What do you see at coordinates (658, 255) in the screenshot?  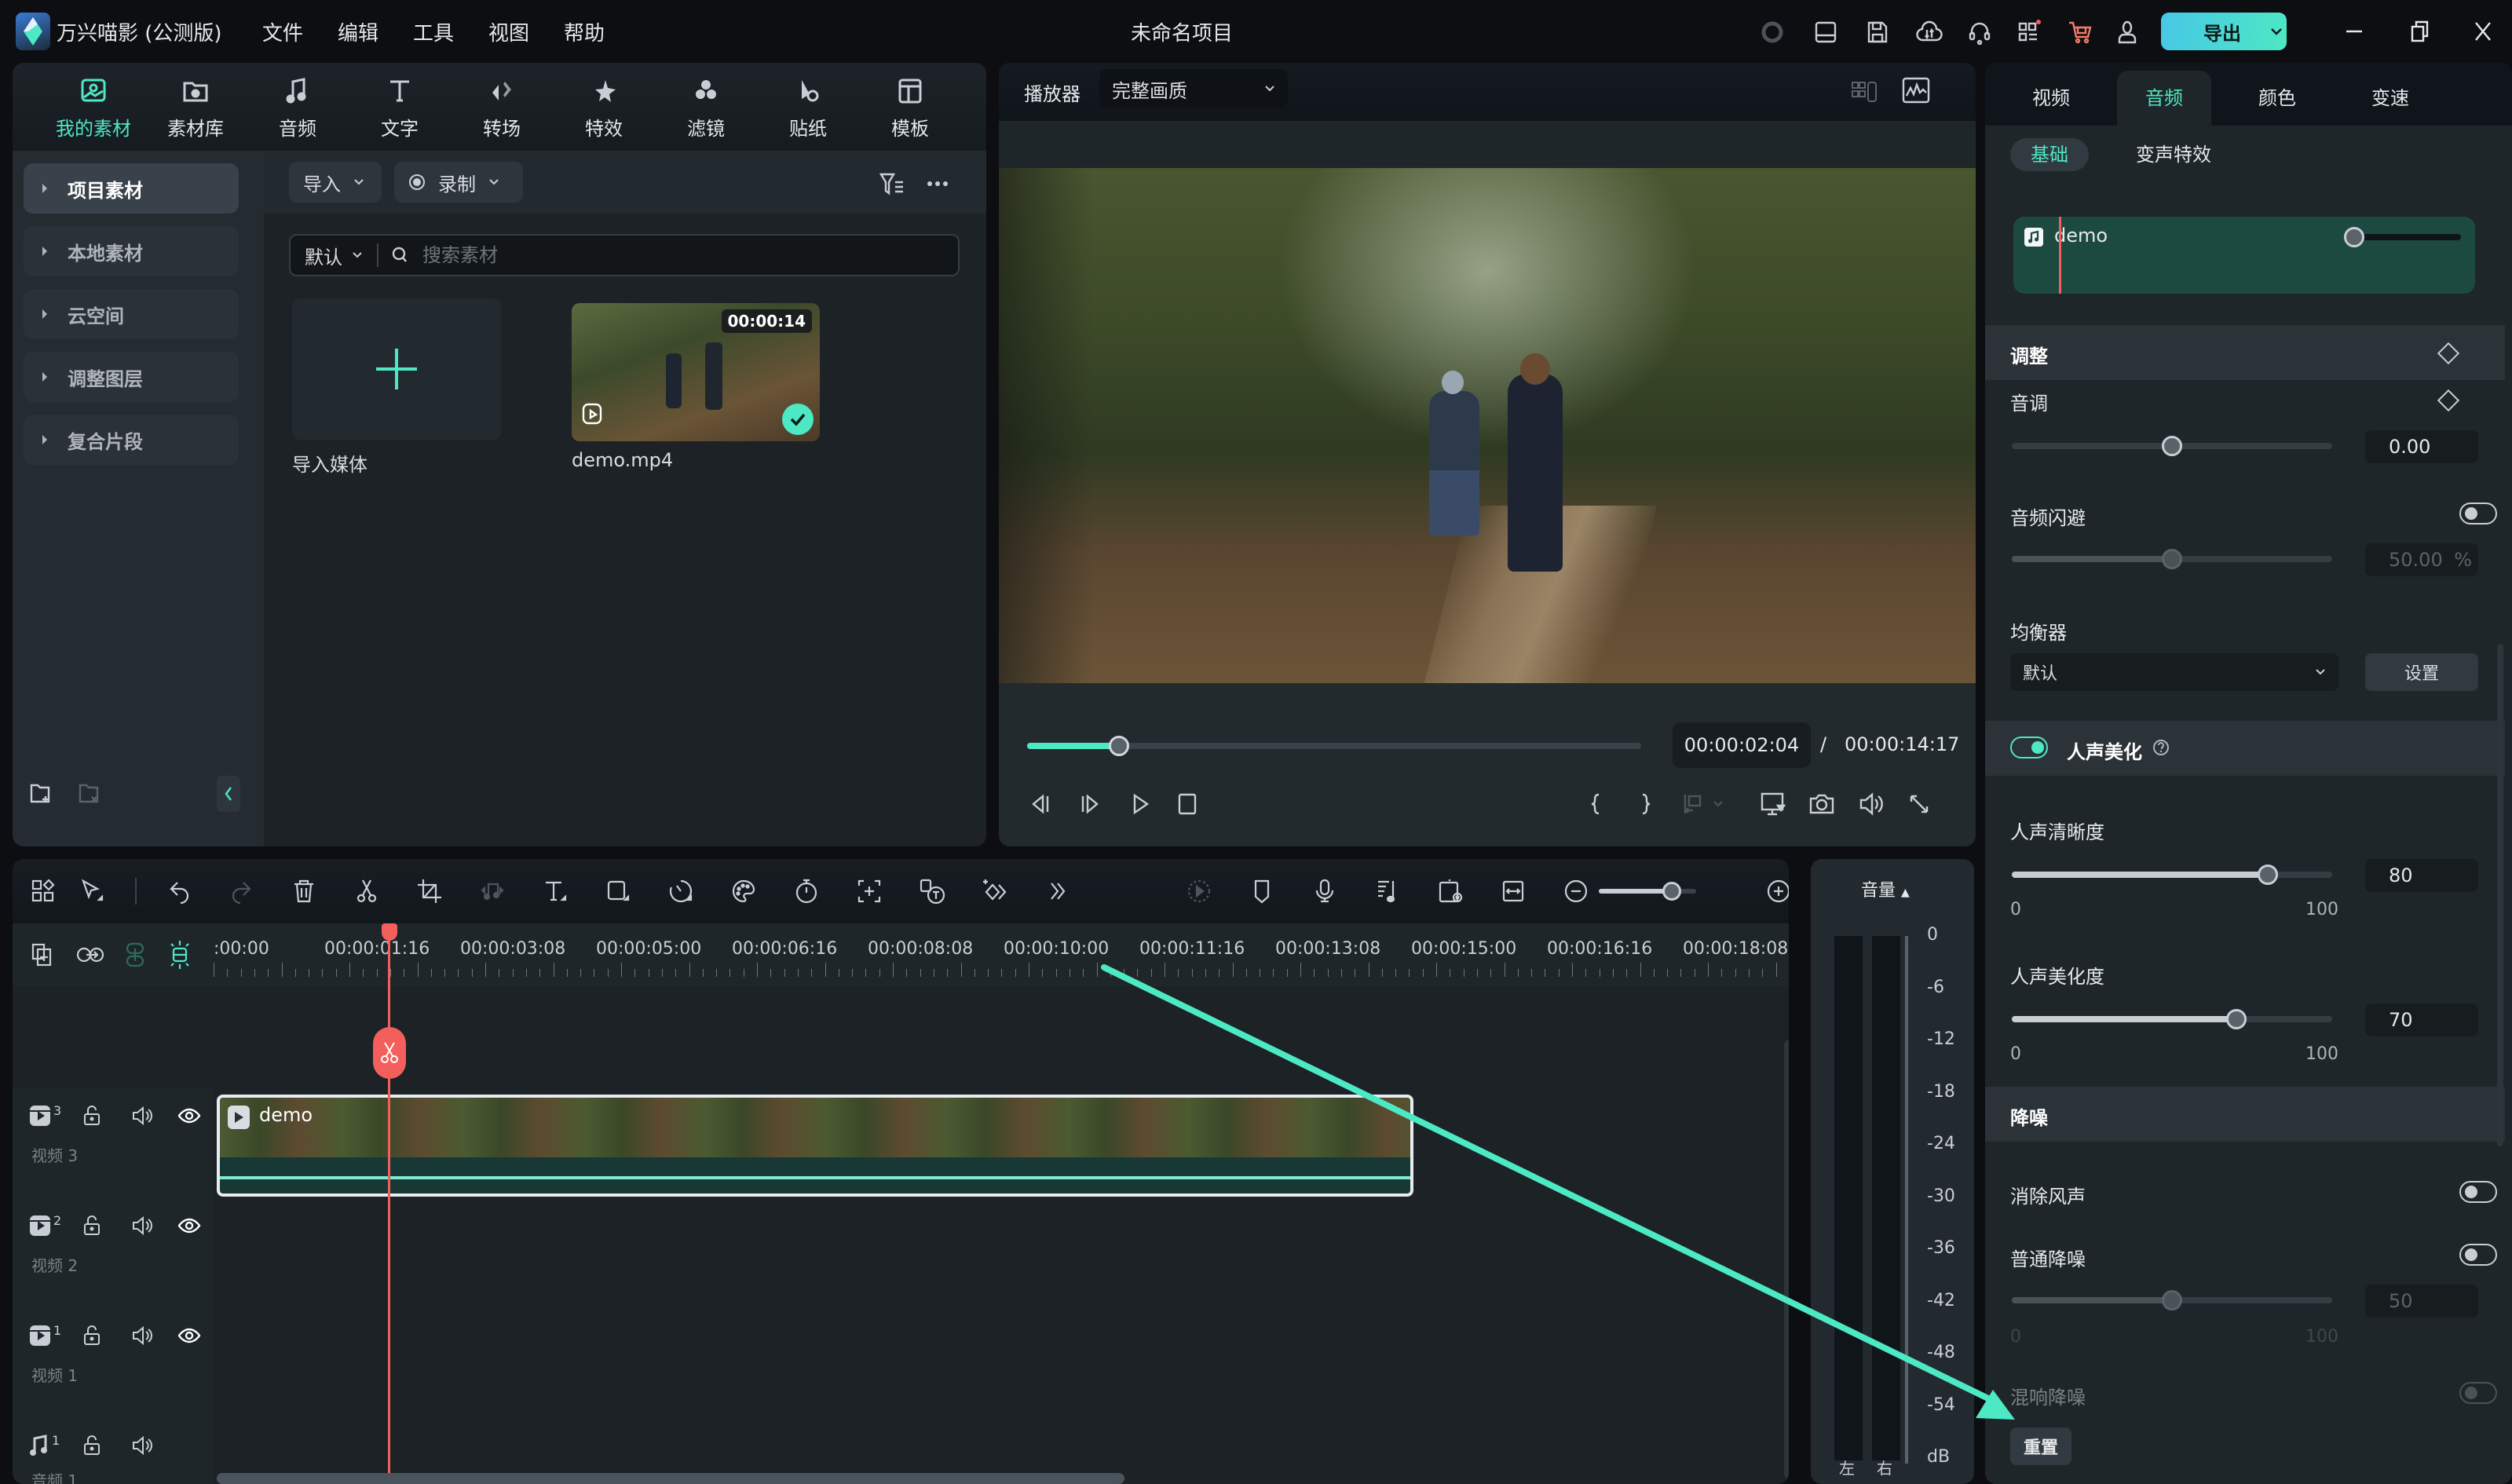 I see `search-input` at bounding box center [658, 255].